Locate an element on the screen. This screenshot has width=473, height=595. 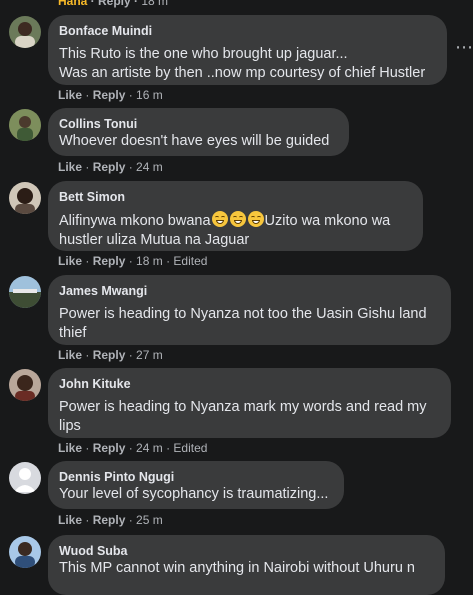
comment-actions: Like · Reply · 16 m is located at coordinates (110, 95).